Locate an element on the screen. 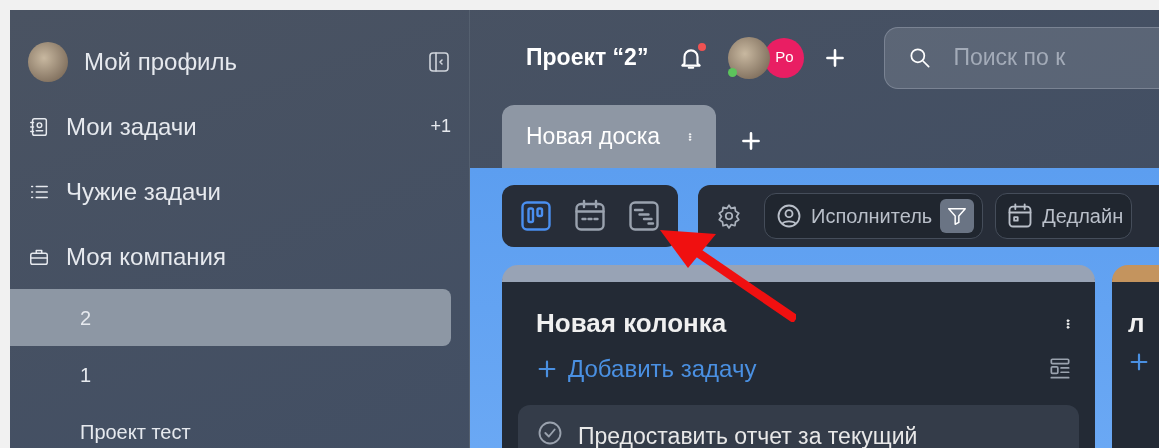 The image size is (1159, 448). project-item: 1 is located at coordinates (230, 374).